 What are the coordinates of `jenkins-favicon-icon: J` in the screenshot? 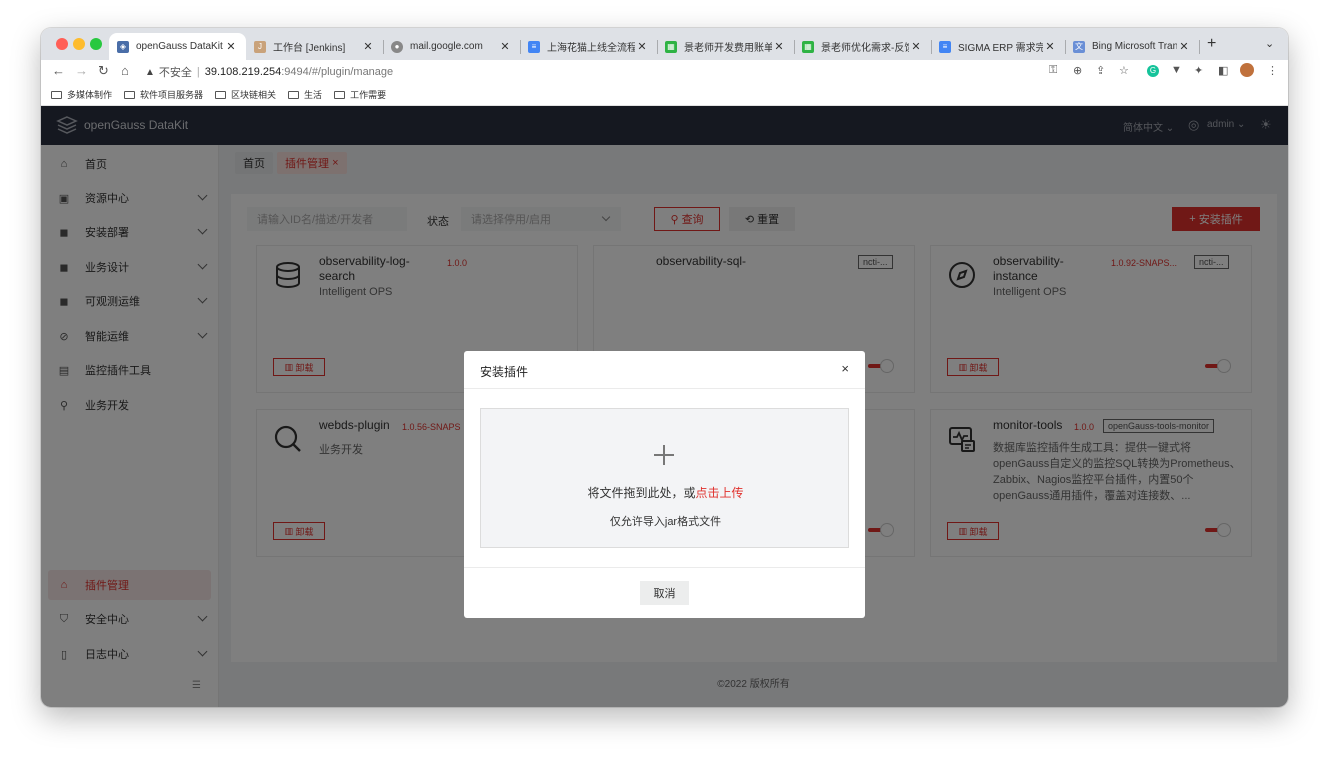 It's located at (260, 46).